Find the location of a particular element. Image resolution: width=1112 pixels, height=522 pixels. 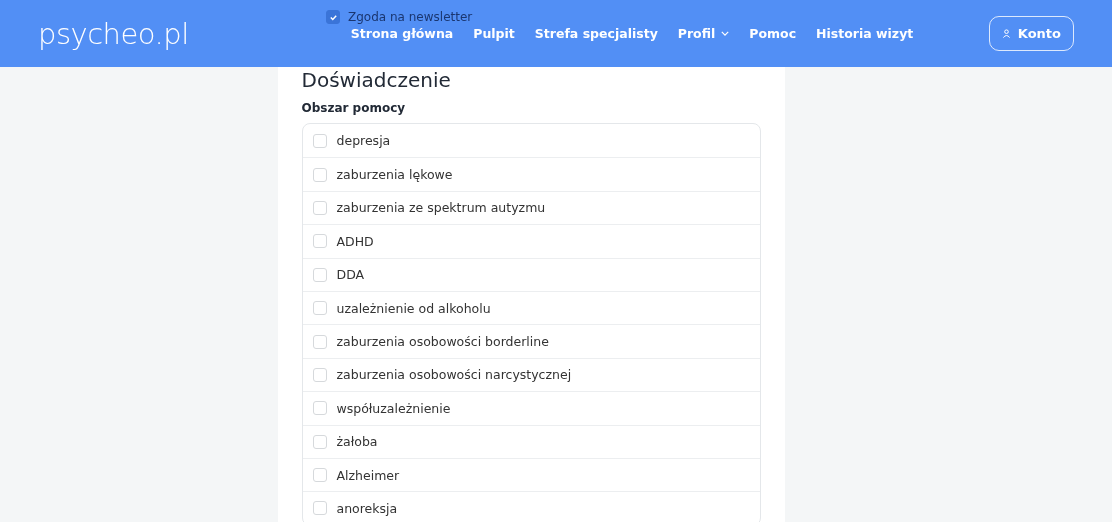

checkbox-option: anoreksja is located at coordinates (531, 506).